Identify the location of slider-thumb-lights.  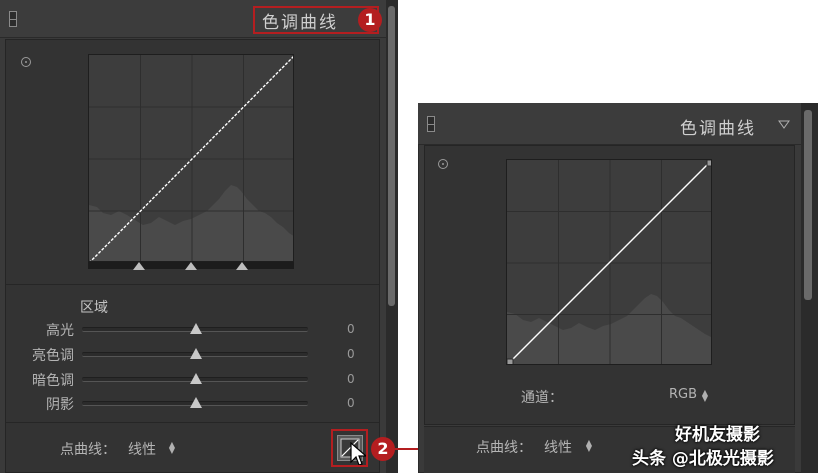
(196, 353).